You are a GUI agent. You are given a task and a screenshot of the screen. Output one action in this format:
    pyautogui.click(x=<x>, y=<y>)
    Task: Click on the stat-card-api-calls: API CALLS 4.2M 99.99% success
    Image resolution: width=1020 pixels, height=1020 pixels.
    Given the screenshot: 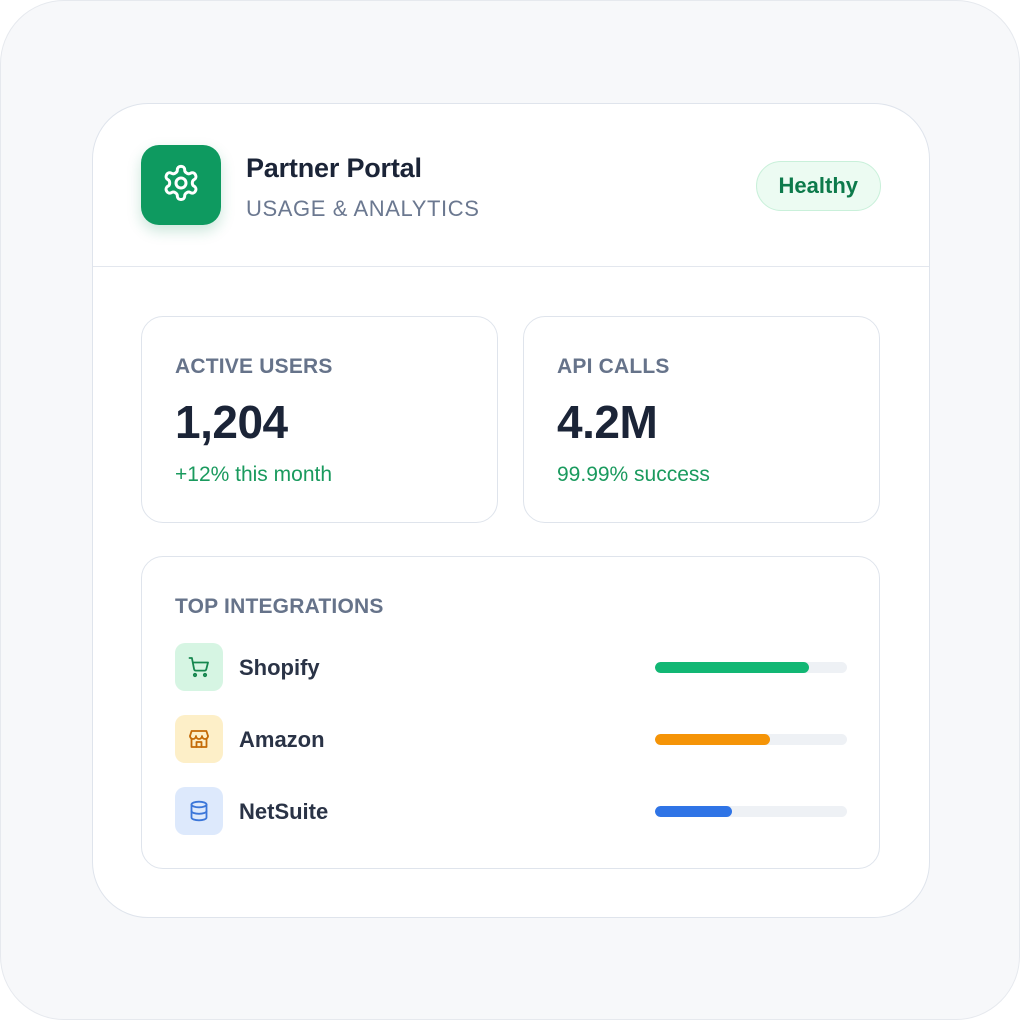 What is the action you would take?
    pyautogui.click(x=701, y=419)
    